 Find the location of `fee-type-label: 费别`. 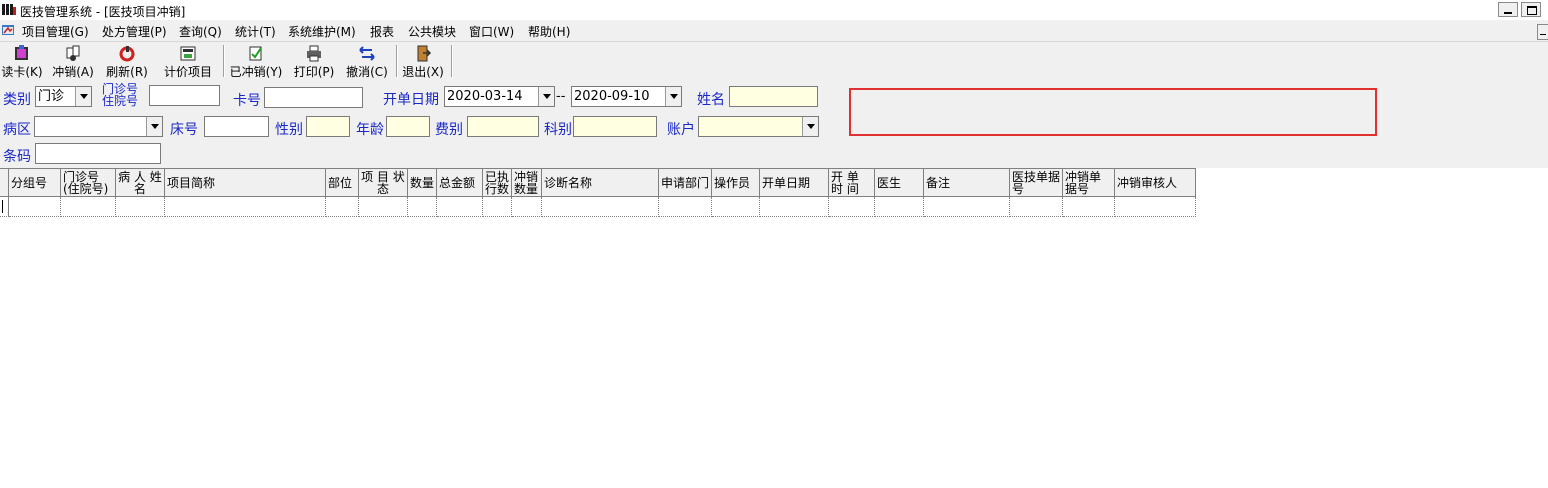

fee-type-label: 费别 is located at coordinates (449, 130).